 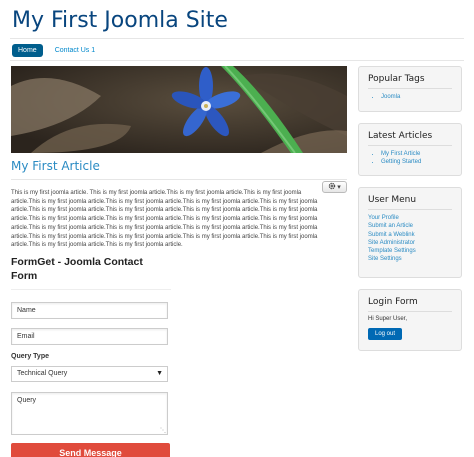 I want to click on user-menu-item: Submit an Article, so click(x=410, y=226).